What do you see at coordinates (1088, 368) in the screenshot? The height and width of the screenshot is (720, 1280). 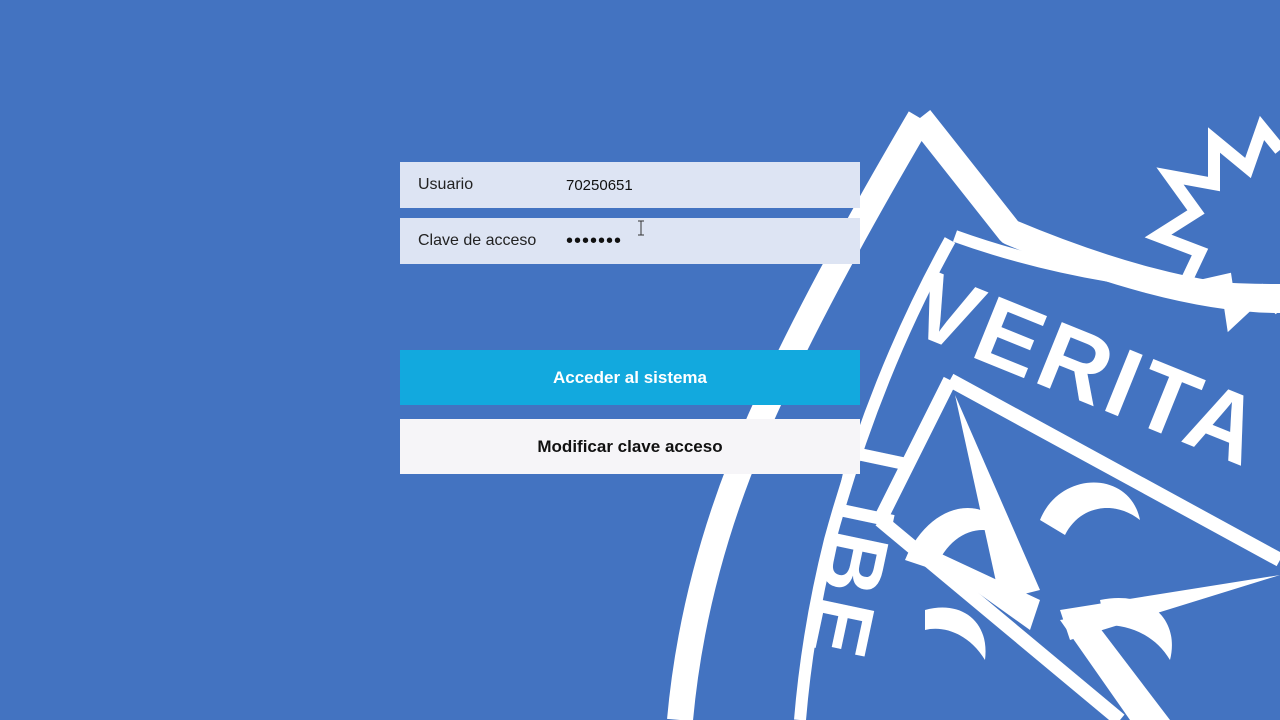 I see `watermark-text-top: VERITA` at bounding box center [1088, 368].